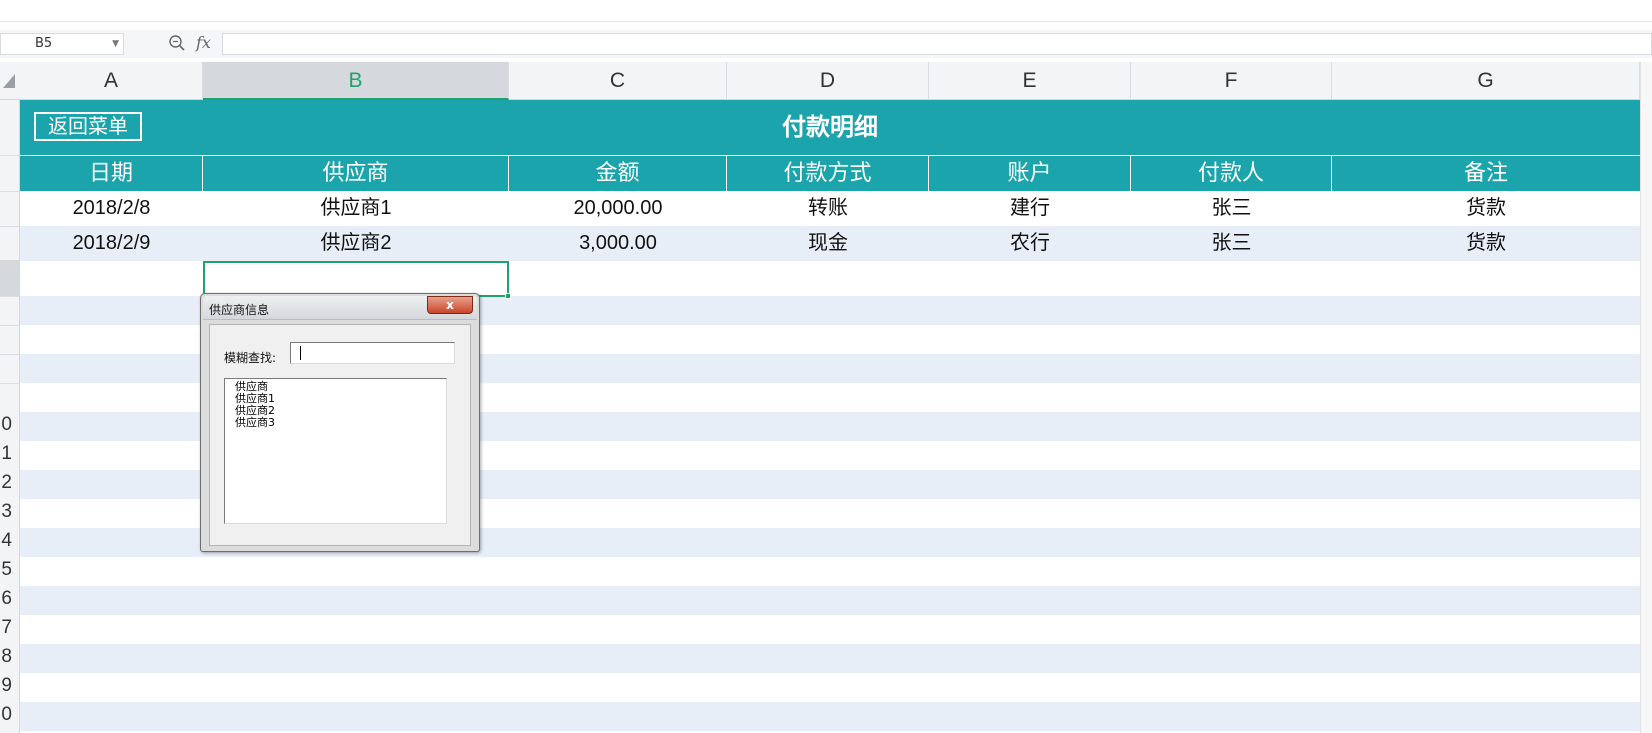 The width and height of the screenshot is (1652, 733). I want to click on dialog-title-bar: 供应商信息 x, so click(340, 308).